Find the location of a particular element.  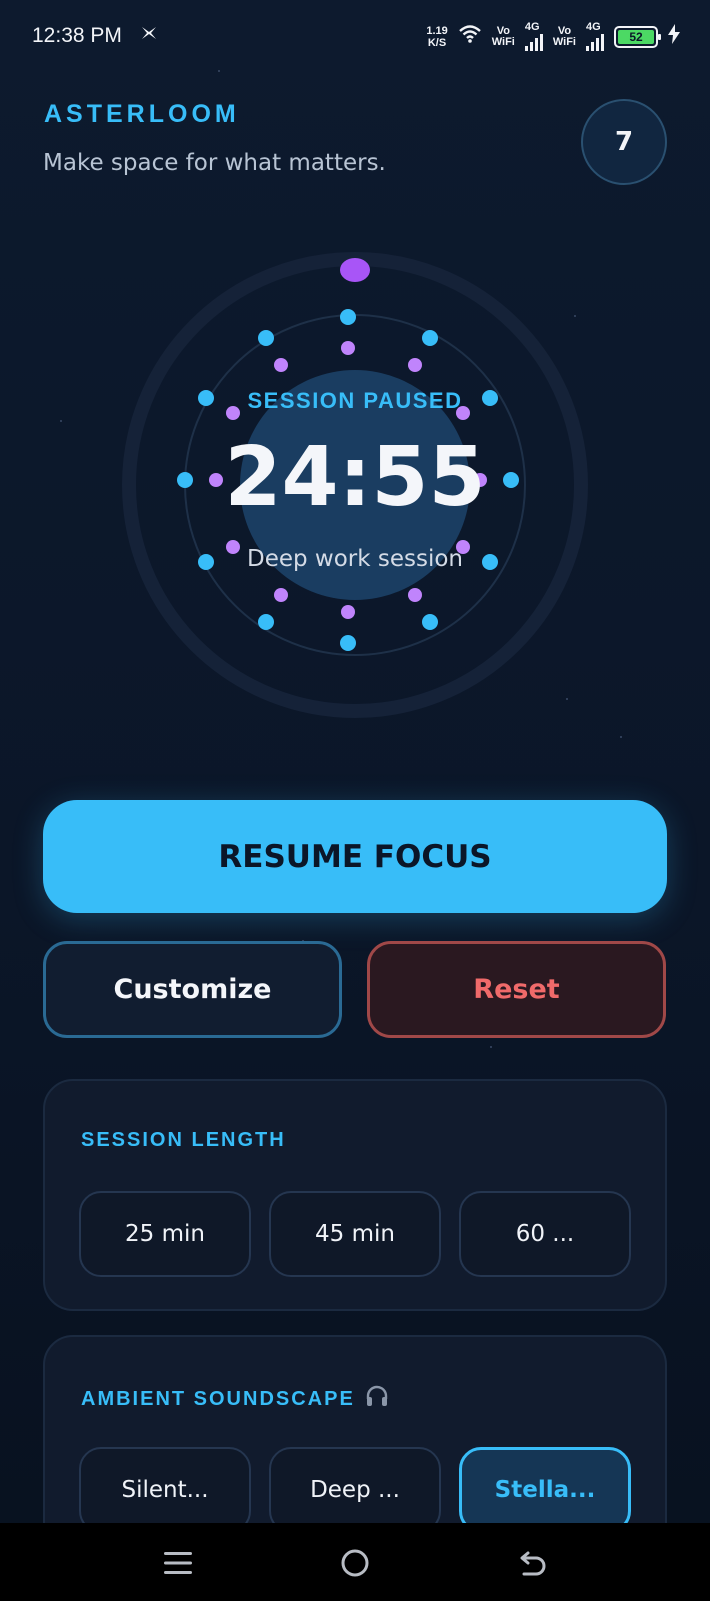

home-icon is located at coordinates (355, 1563).